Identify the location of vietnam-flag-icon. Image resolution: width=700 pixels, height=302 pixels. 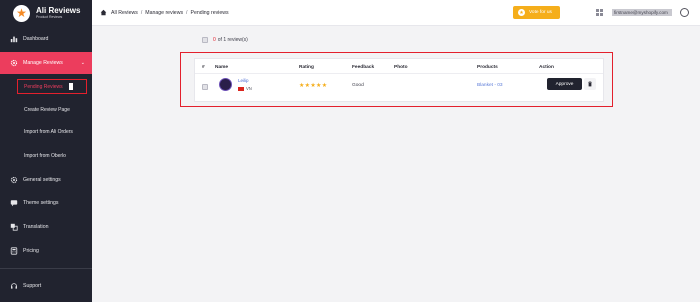
(241, 89).